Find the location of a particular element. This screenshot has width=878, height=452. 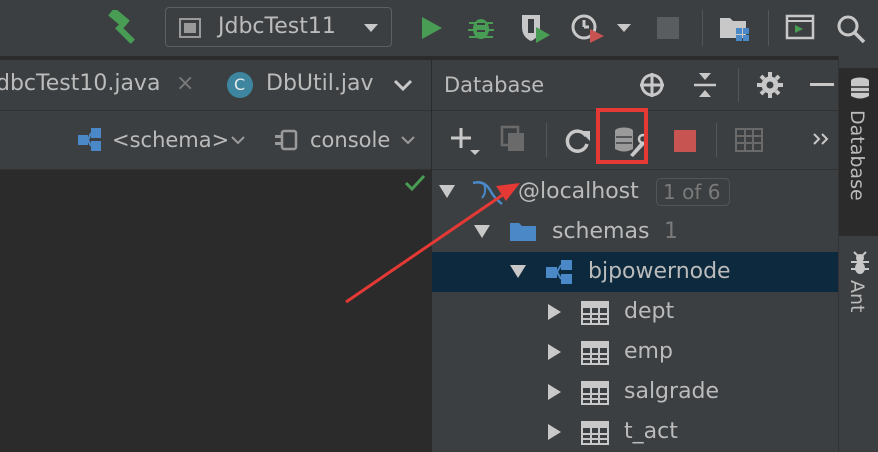

annotation-arrow is located at coordinates (432, 243).